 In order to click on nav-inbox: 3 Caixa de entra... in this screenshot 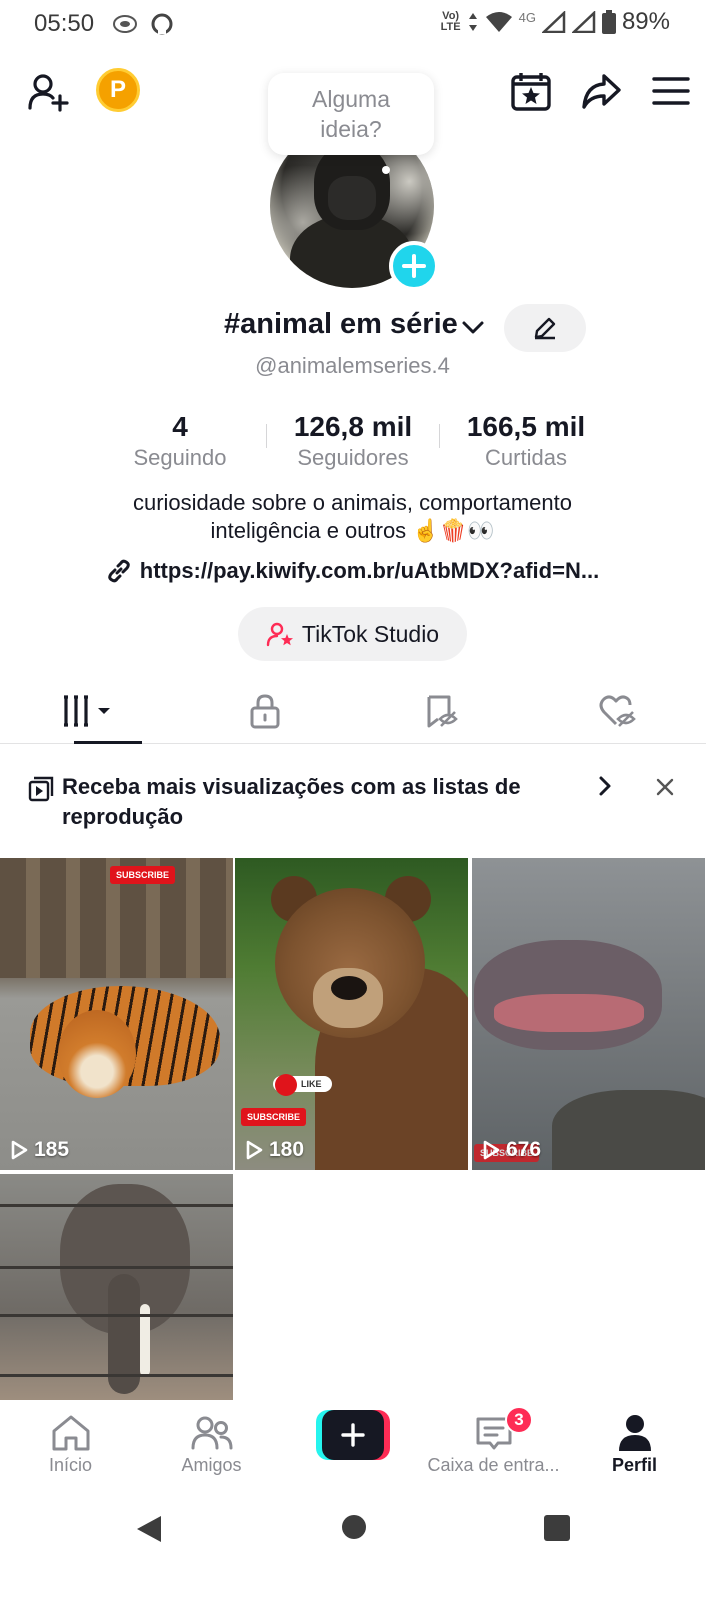, I will do `click(493, 1449)`.